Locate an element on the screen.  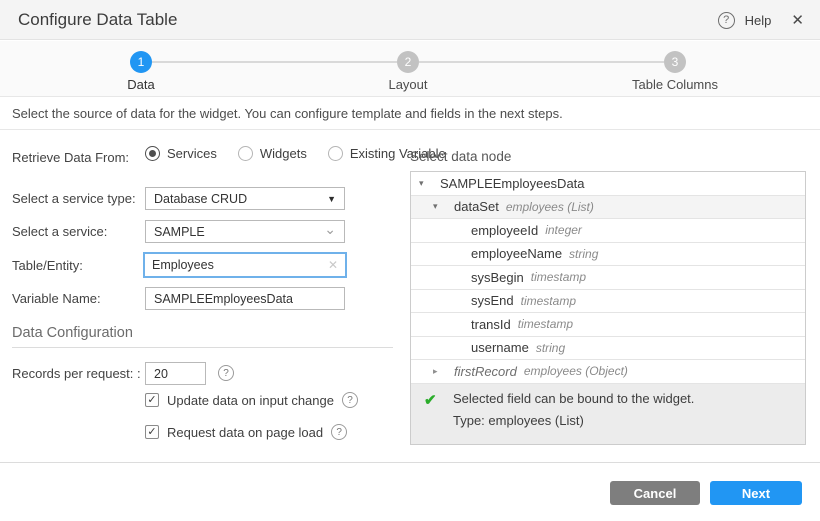
footer-divider is located at coordinates (410, 462).